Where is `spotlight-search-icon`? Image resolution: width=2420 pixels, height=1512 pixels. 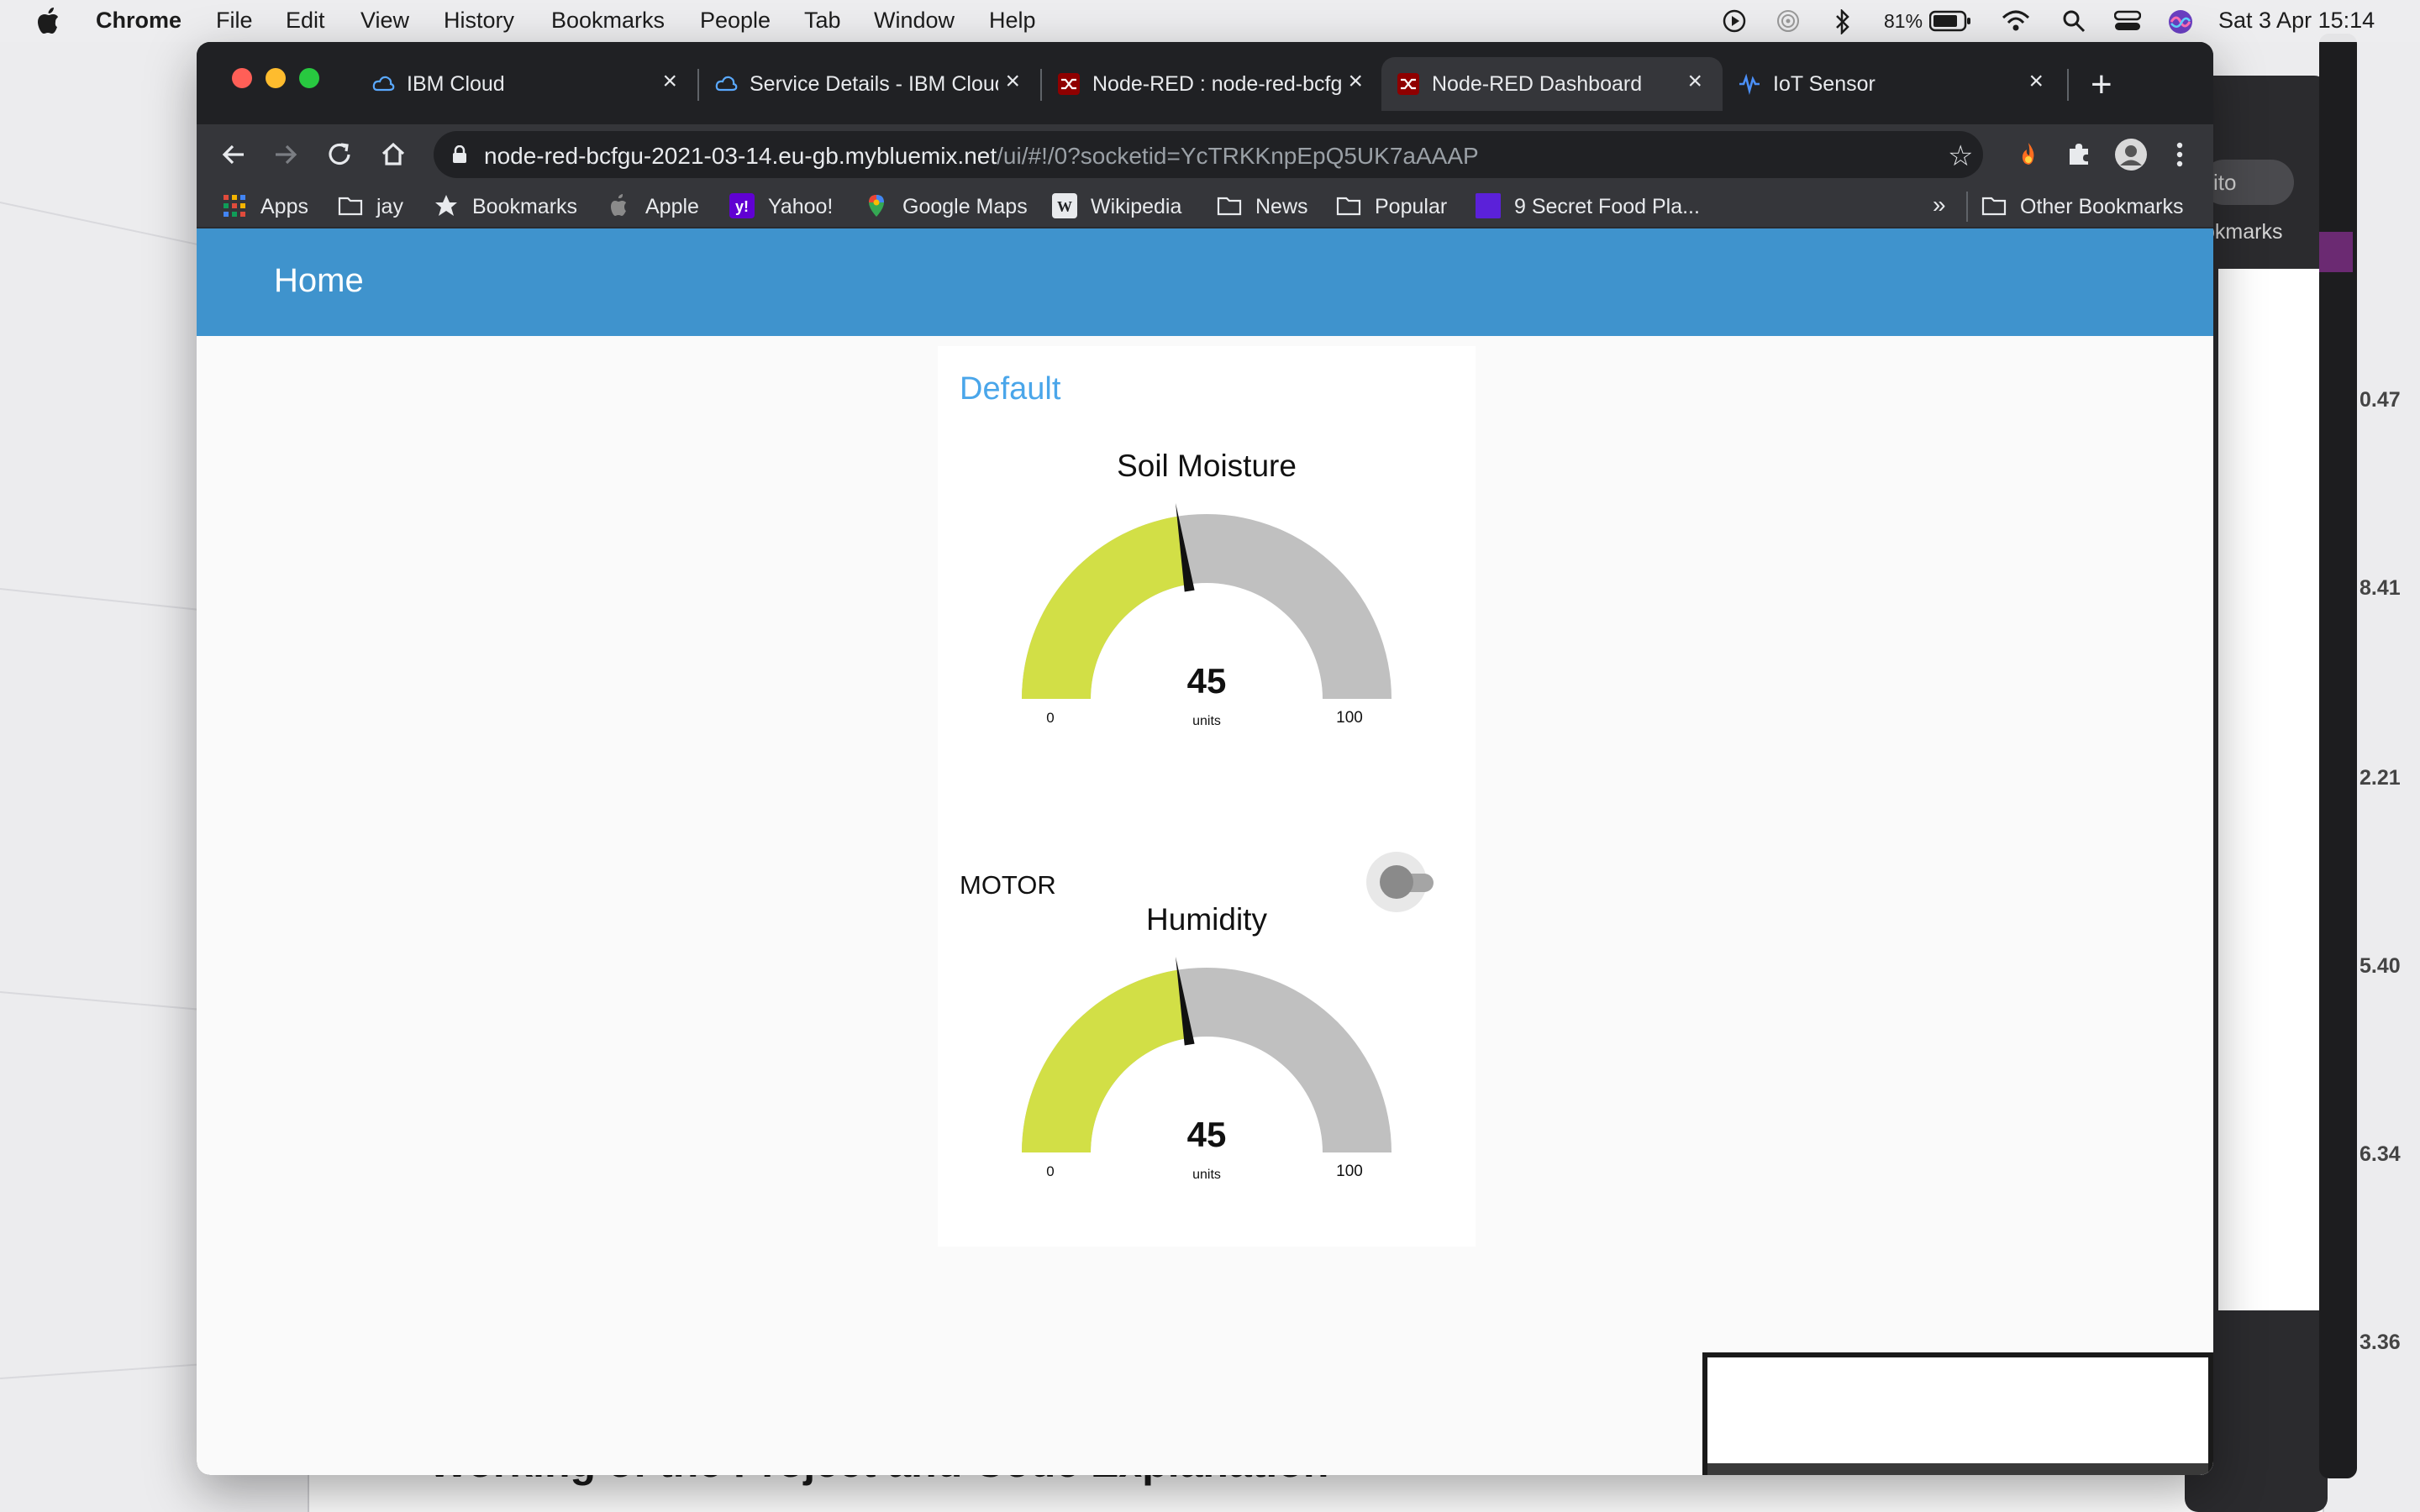
spotlight-search-icon is located at coordinates (2074, 21).